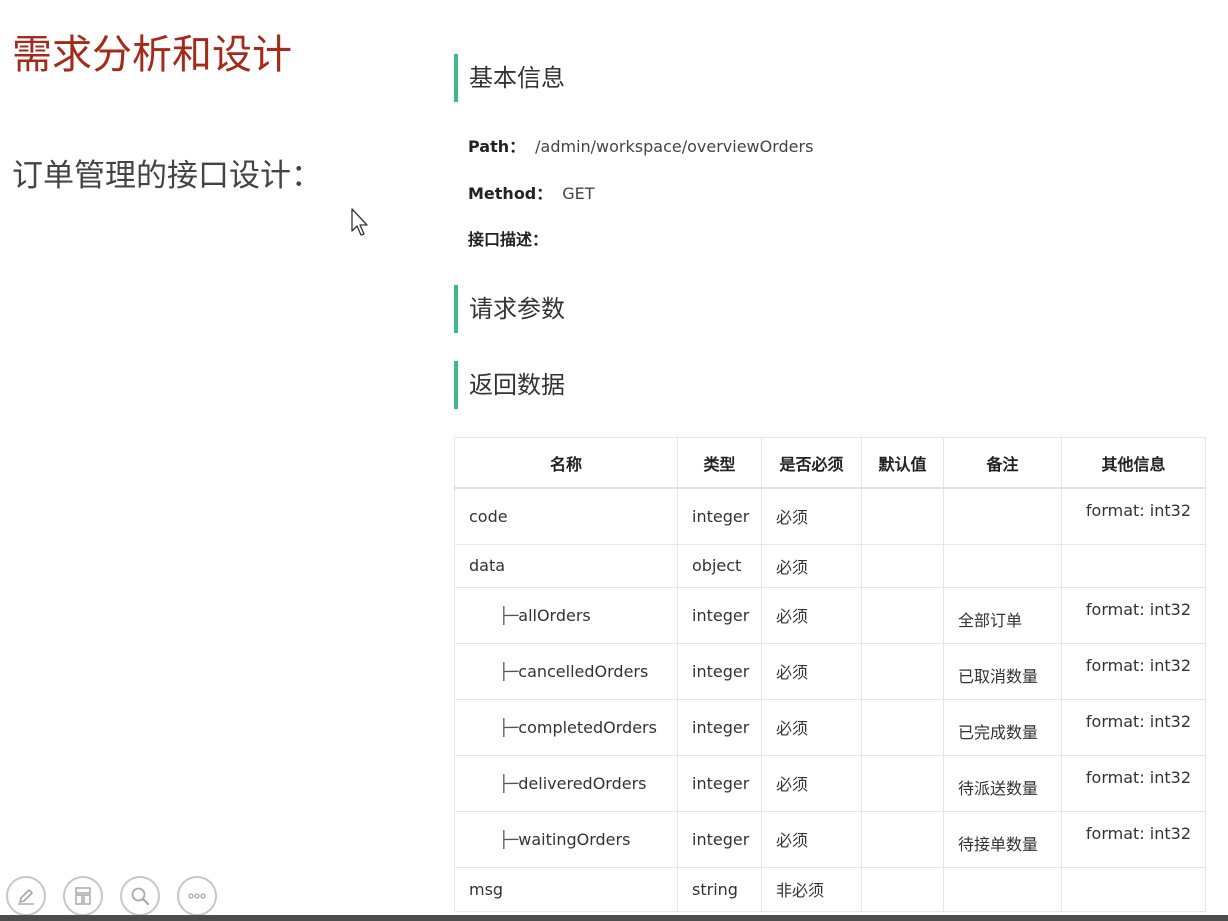  What do you see at coordinates (1002, 671) in the screenshot?
I see `field-note: 已取消数量` at bounding box center [1002, 671].